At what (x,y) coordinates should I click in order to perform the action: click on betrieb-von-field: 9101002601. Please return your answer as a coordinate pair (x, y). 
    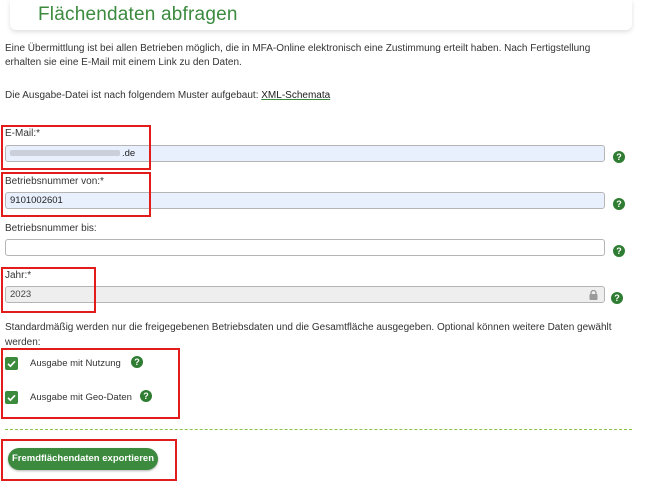
    Looking at the image, I should click on (305, 200).